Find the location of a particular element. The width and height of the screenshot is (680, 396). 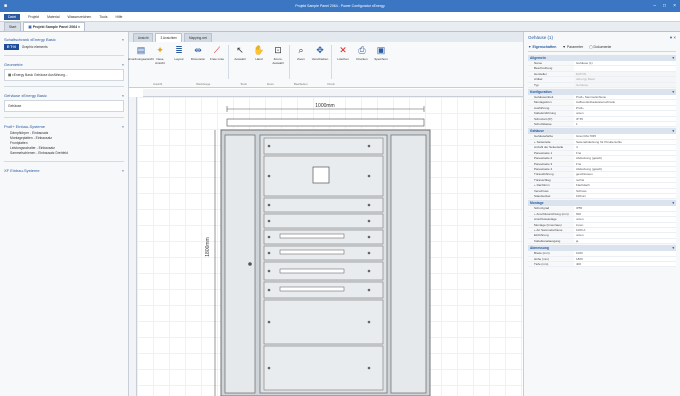

delete-button: ✕ Löschen is located at coordinates (343, 53).